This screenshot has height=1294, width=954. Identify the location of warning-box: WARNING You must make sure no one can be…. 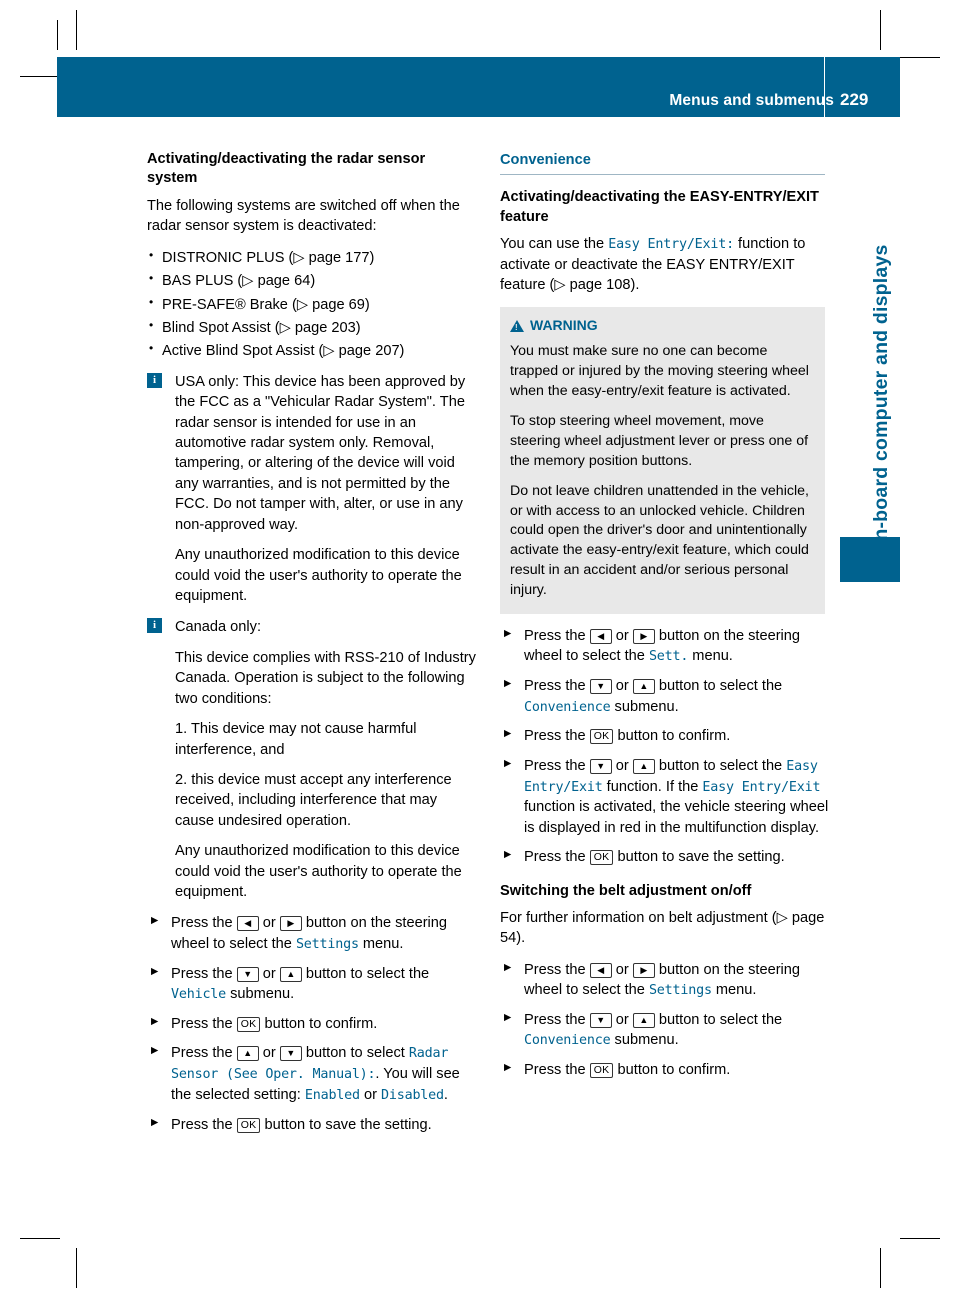
(662, 460).